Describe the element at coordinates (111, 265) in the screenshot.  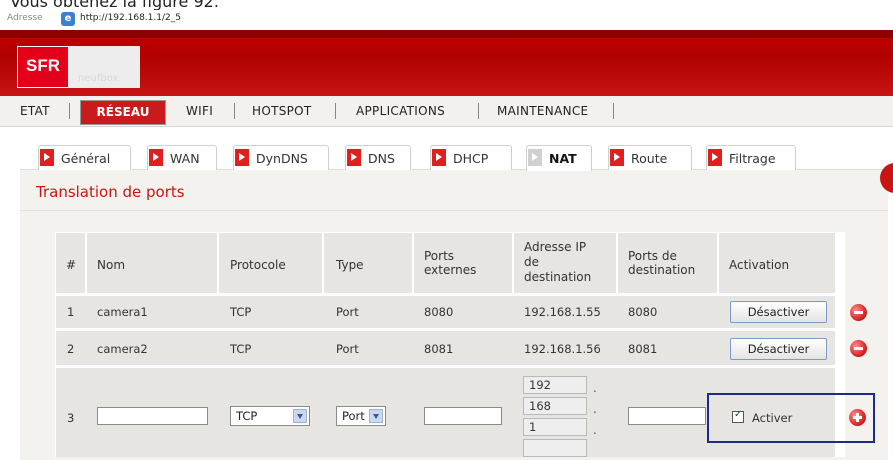
I see `header-nom: Nom` at that location.